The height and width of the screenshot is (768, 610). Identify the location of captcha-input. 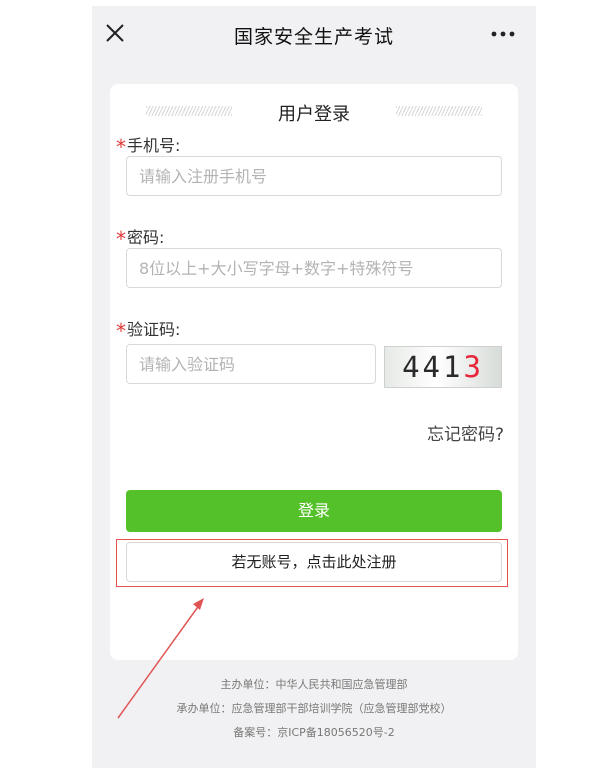
(251, 364).